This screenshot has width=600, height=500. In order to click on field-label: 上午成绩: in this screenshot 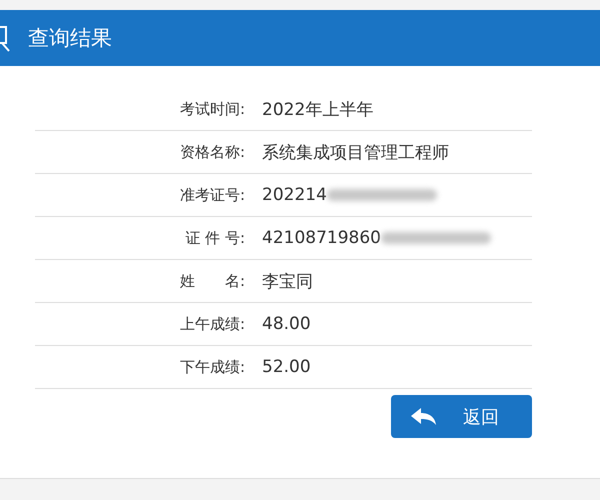, I will do `click(211, 324)`.